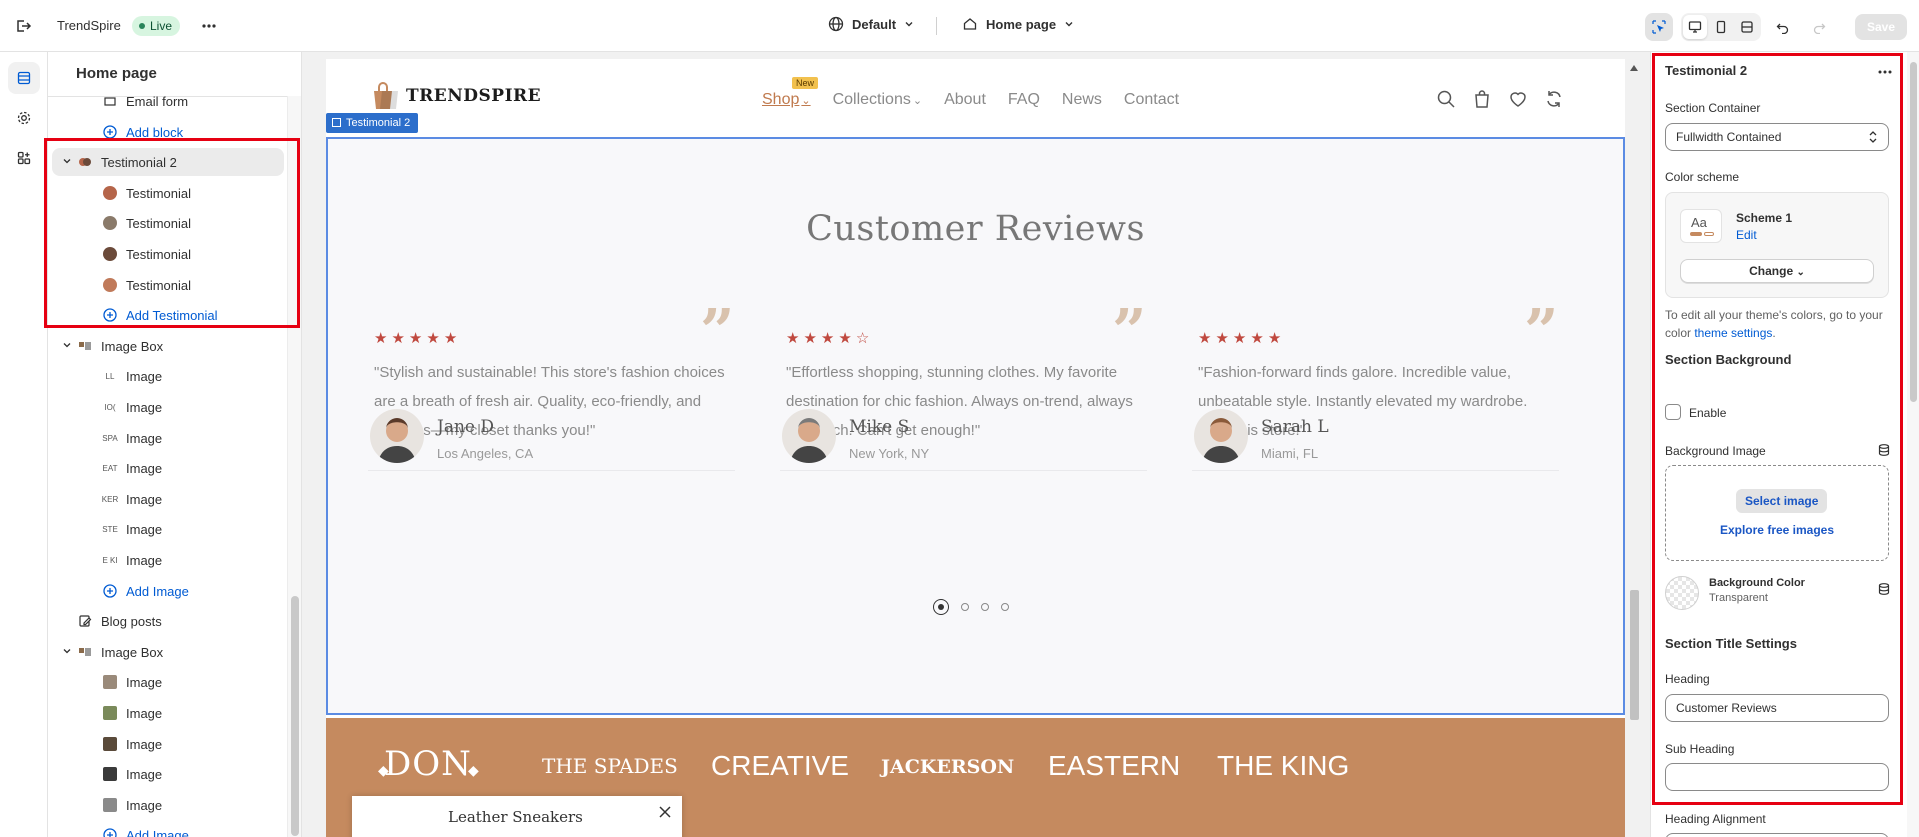 The height and width of the screenshot is (837, 1919). I want to click on background-color-value: Transparent, so click(1738, 598).